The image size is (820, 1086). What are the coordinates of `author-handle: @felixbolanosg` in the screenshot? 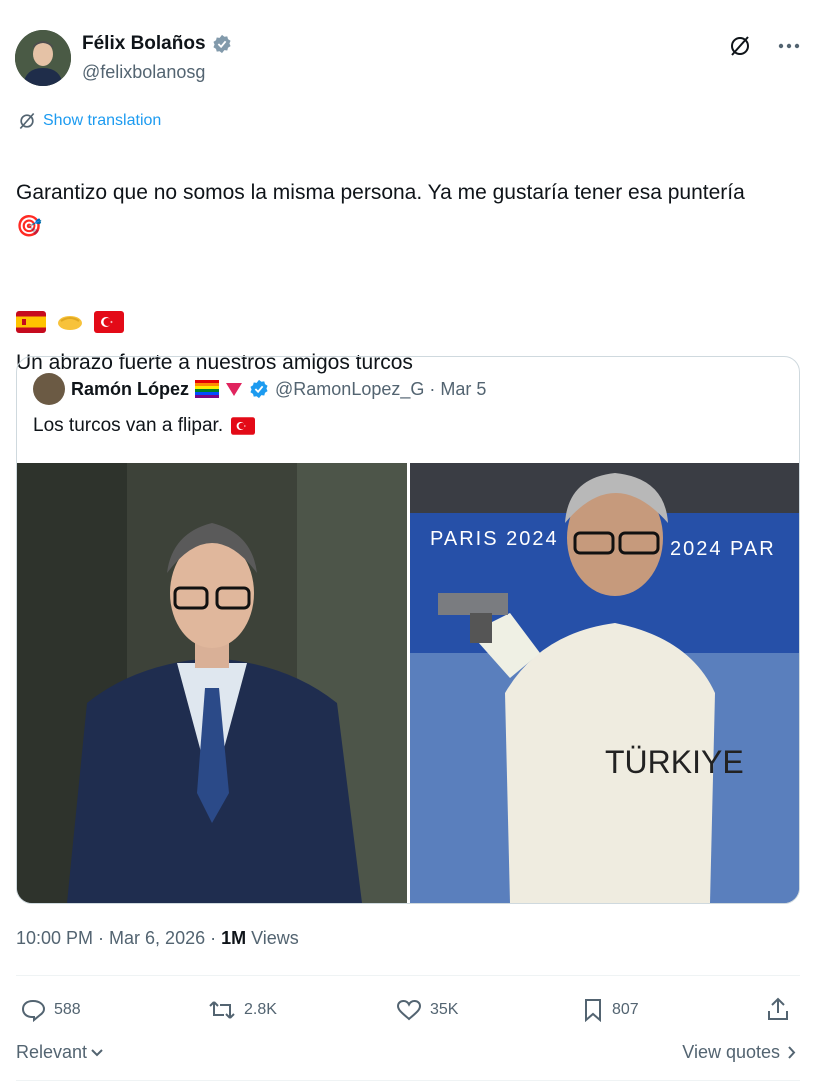 It's located at (143, 72).